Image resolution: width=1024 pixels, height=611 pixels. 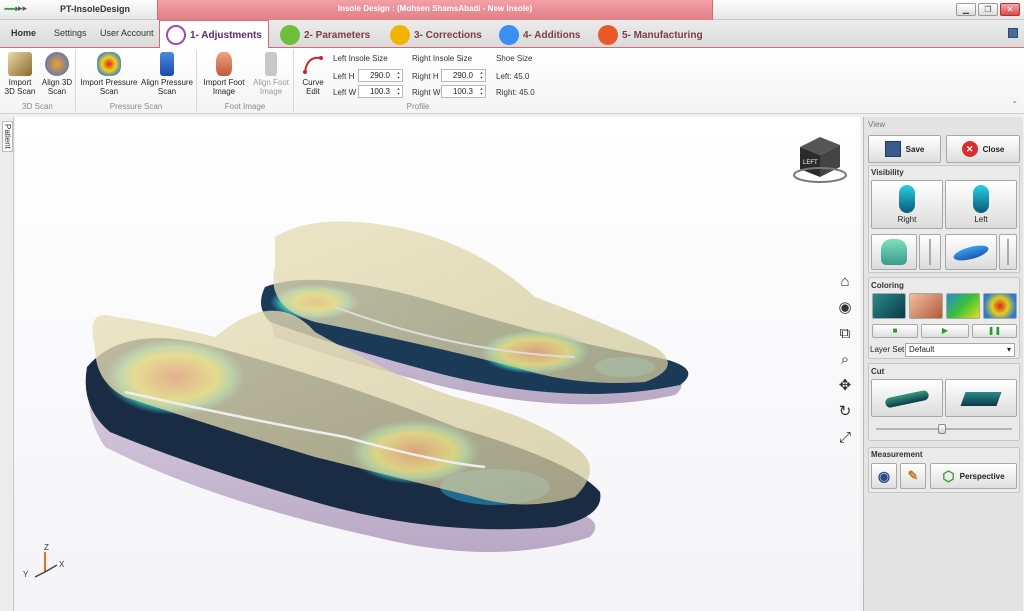 What do you see at coordinates (1000, 306) in the screenshot?
I see `coloring-pressure-button` at bounding box center [1000, 306].